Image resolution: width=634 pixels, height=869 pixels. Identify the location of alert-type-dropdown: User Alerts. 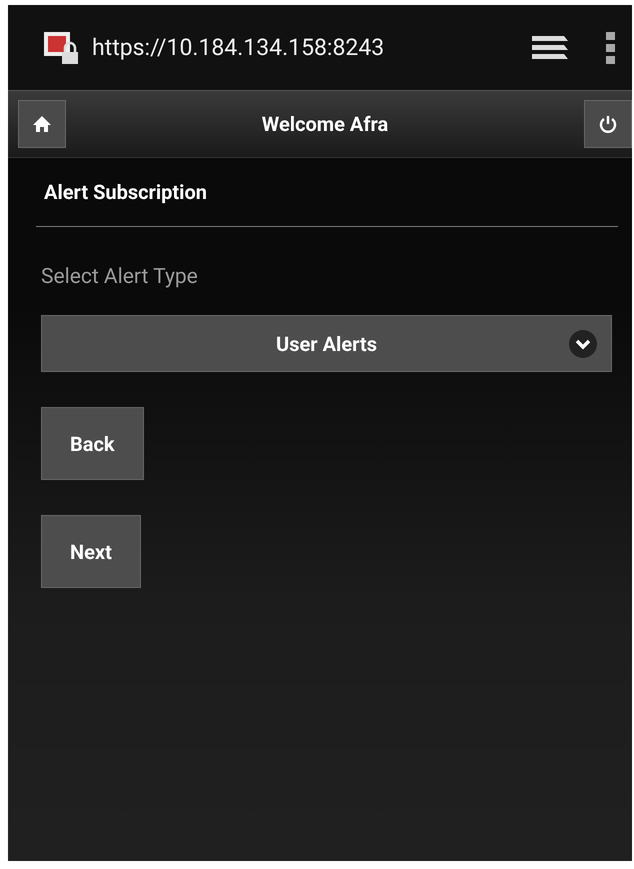
(326, 343).